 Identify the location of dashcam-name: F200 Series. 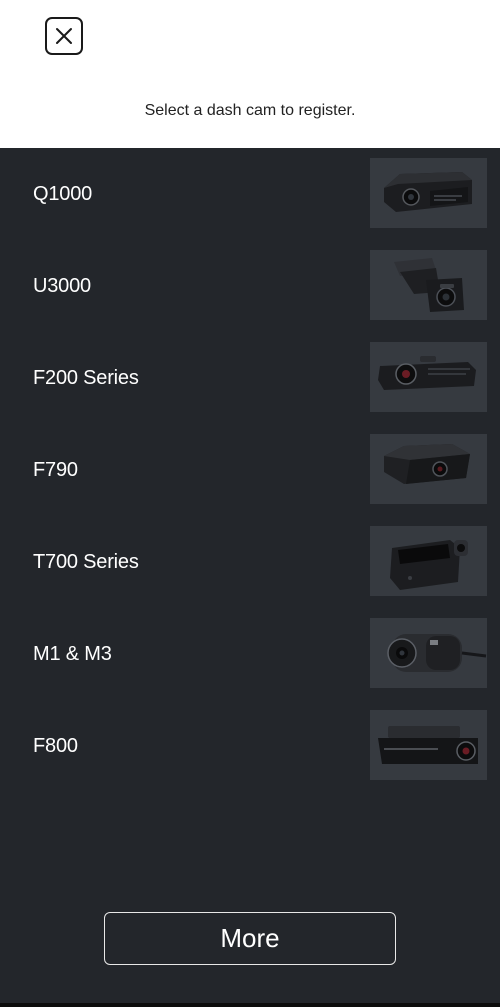
(86, 378).